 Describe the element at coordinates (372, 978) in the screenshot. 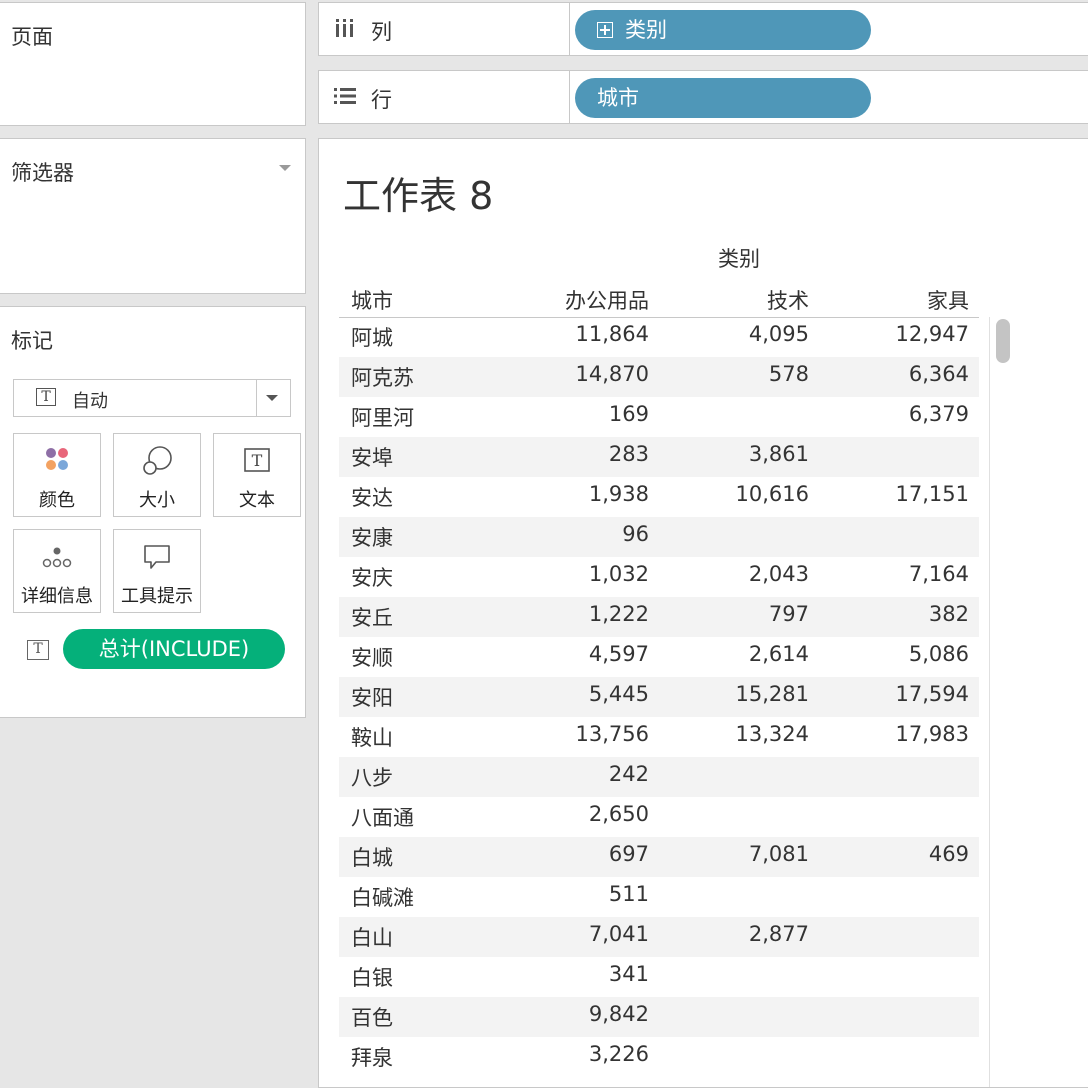

I see `city-cell: 白银` at that location.